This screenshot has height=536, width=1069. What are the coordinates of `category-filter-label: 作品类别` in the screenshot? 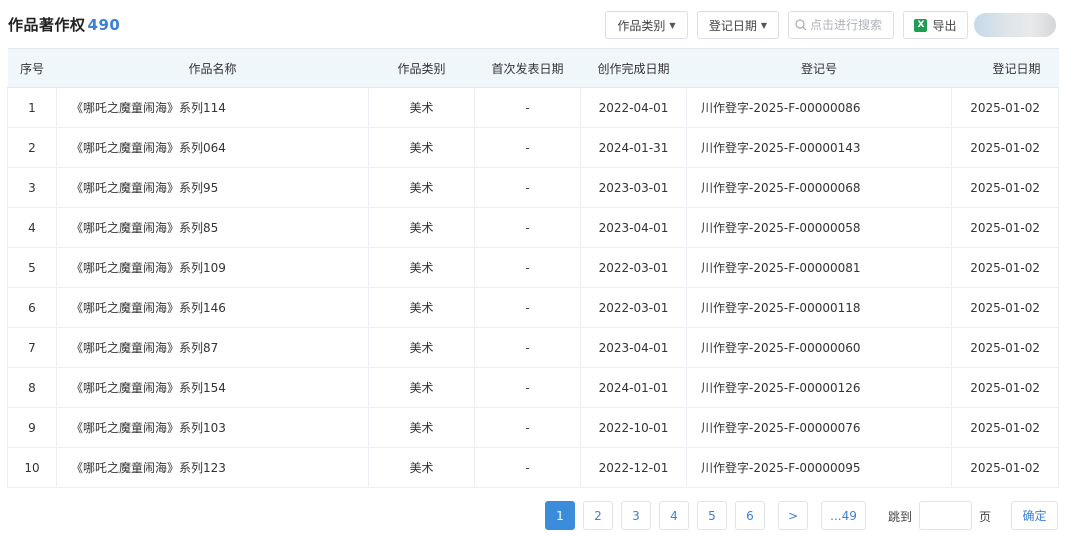 It's located at (641, 25).